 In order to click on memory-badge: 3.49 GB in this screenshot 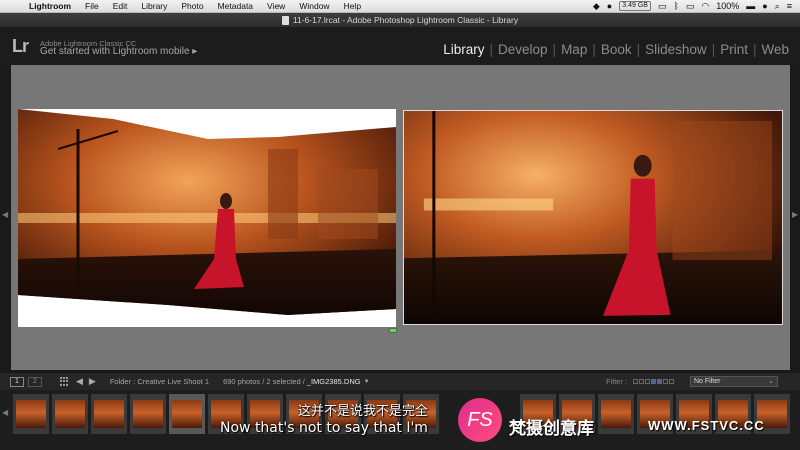, I will do `click(635, 6)`.